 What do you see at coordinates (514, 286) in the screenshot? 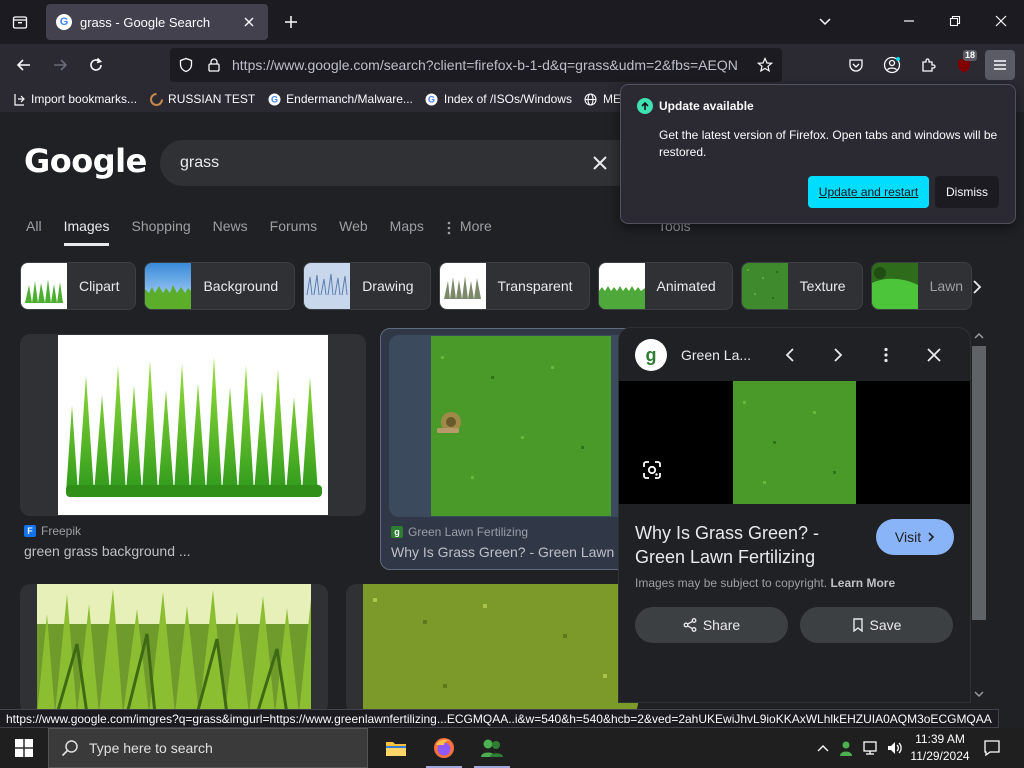
I see `chip-transparent: Transparent` at bounding box center [514, 286].